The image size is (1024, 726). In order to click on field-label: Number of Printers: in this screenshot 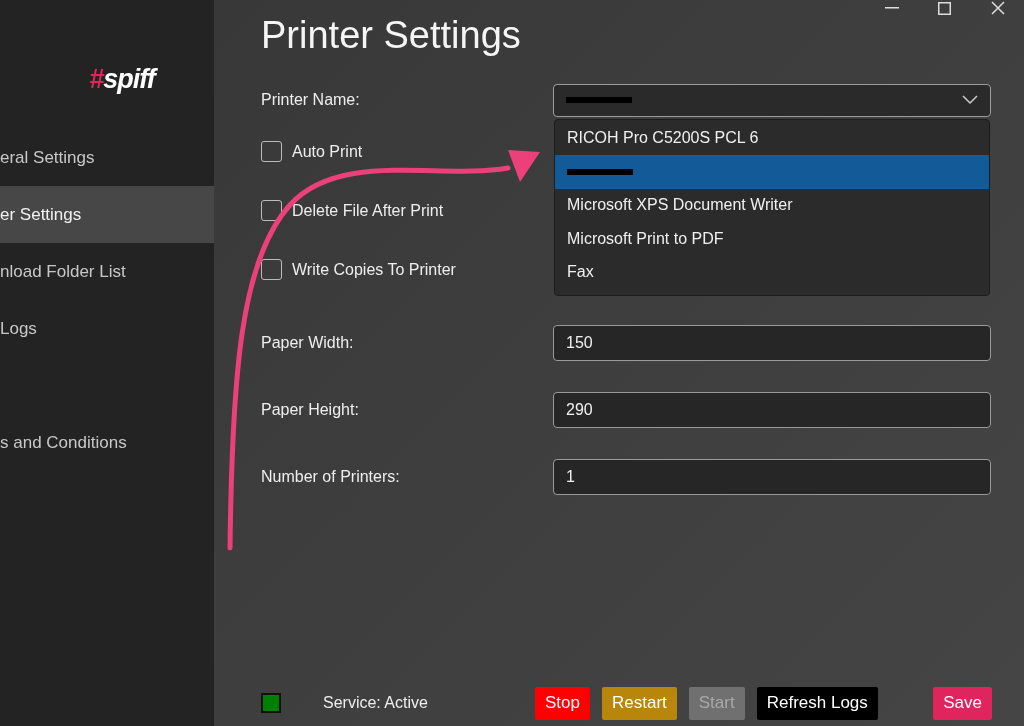, I will do `click(331, 476)`.